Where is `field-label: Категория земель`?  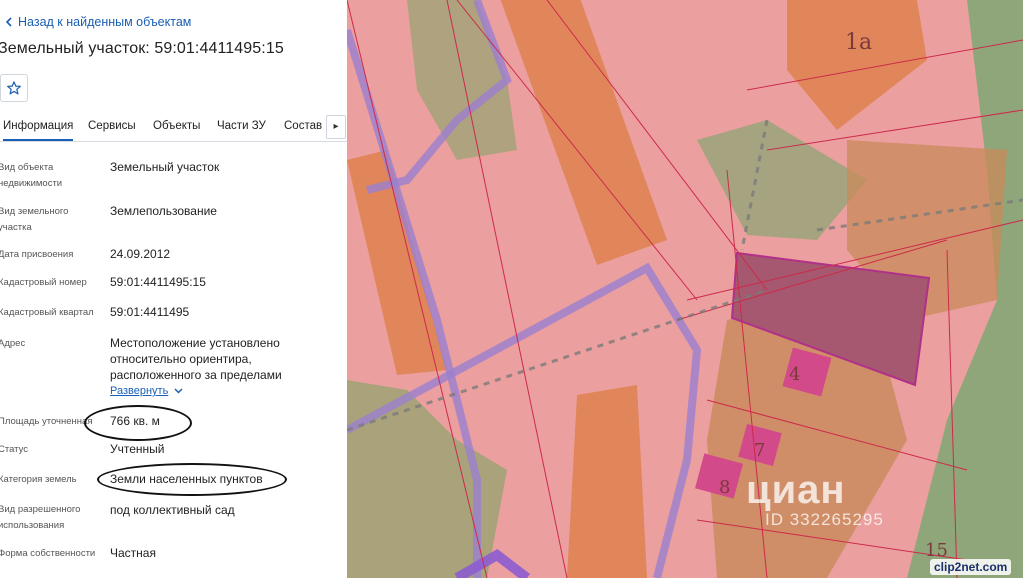
field-label: Категория земель is located at coordinates (38, 479).